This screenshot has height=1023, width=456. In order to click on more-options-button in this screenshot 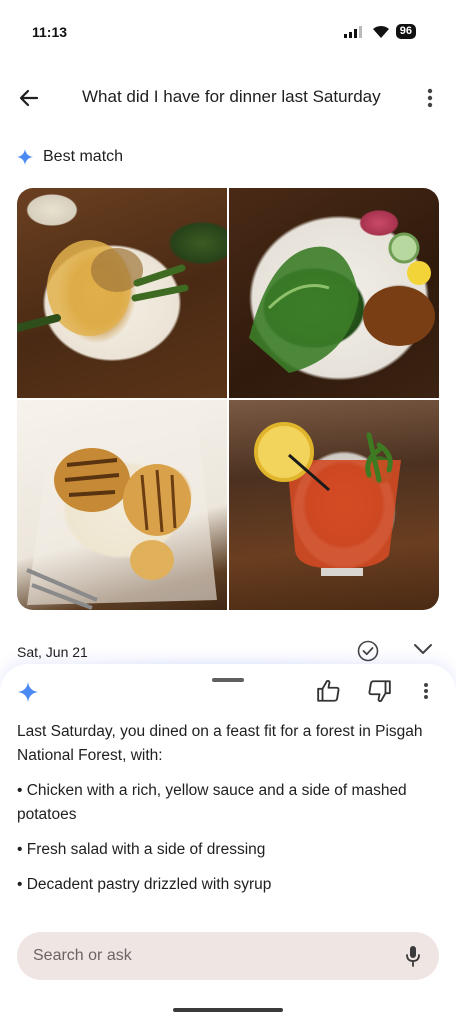, I will do `click(430, 98)`.